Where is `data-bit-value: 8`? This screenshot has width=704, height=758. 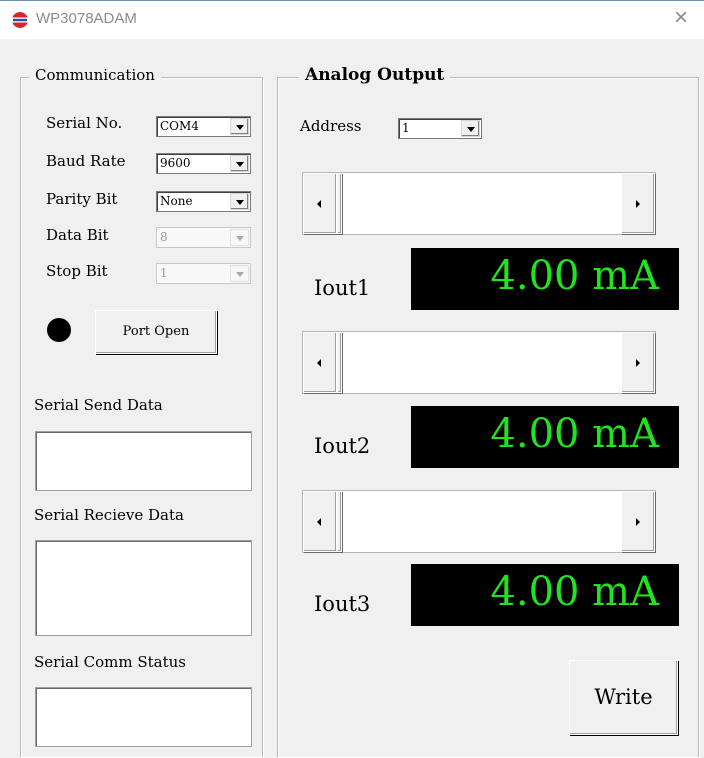
data-bit-value: 8 is located at coordinates (164, 237).